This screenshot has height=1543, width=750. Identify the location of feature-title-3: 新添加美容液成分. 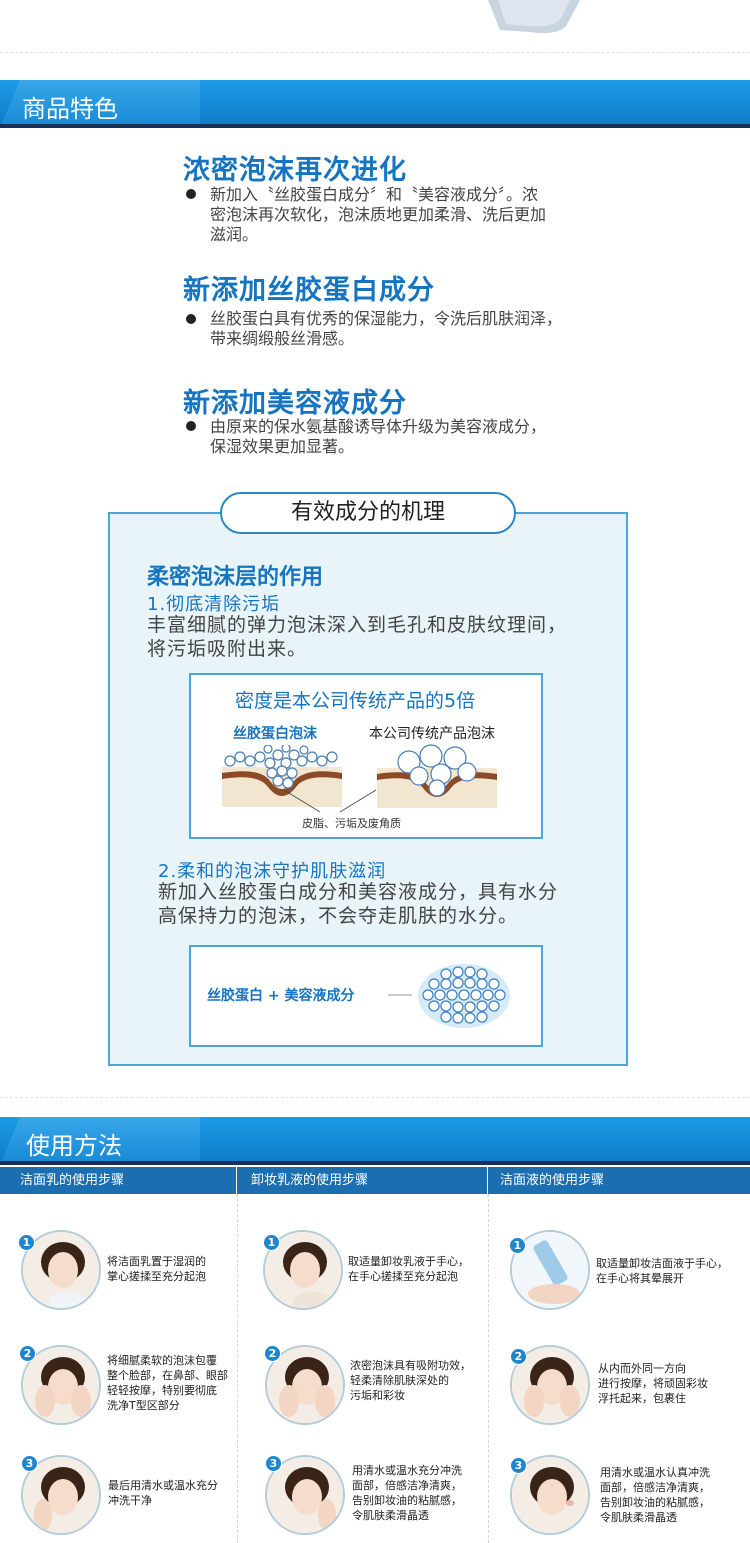
(295, 403).